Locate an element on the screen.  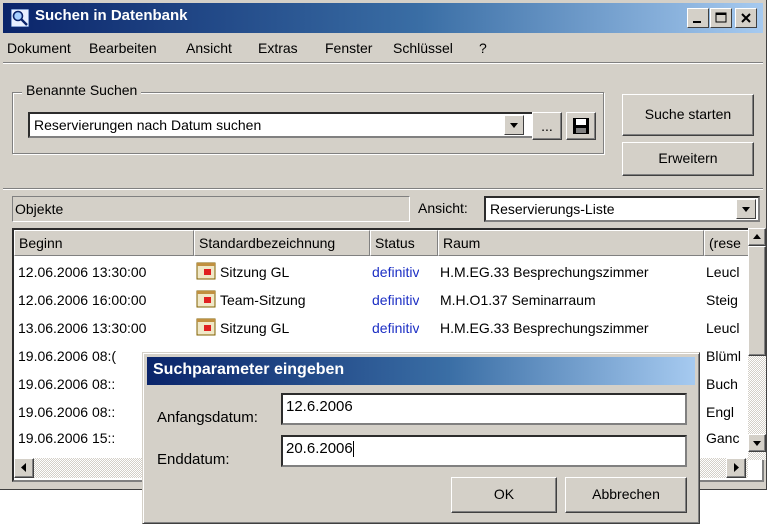
arrow-right-icon is located at coordinates (736, 467).